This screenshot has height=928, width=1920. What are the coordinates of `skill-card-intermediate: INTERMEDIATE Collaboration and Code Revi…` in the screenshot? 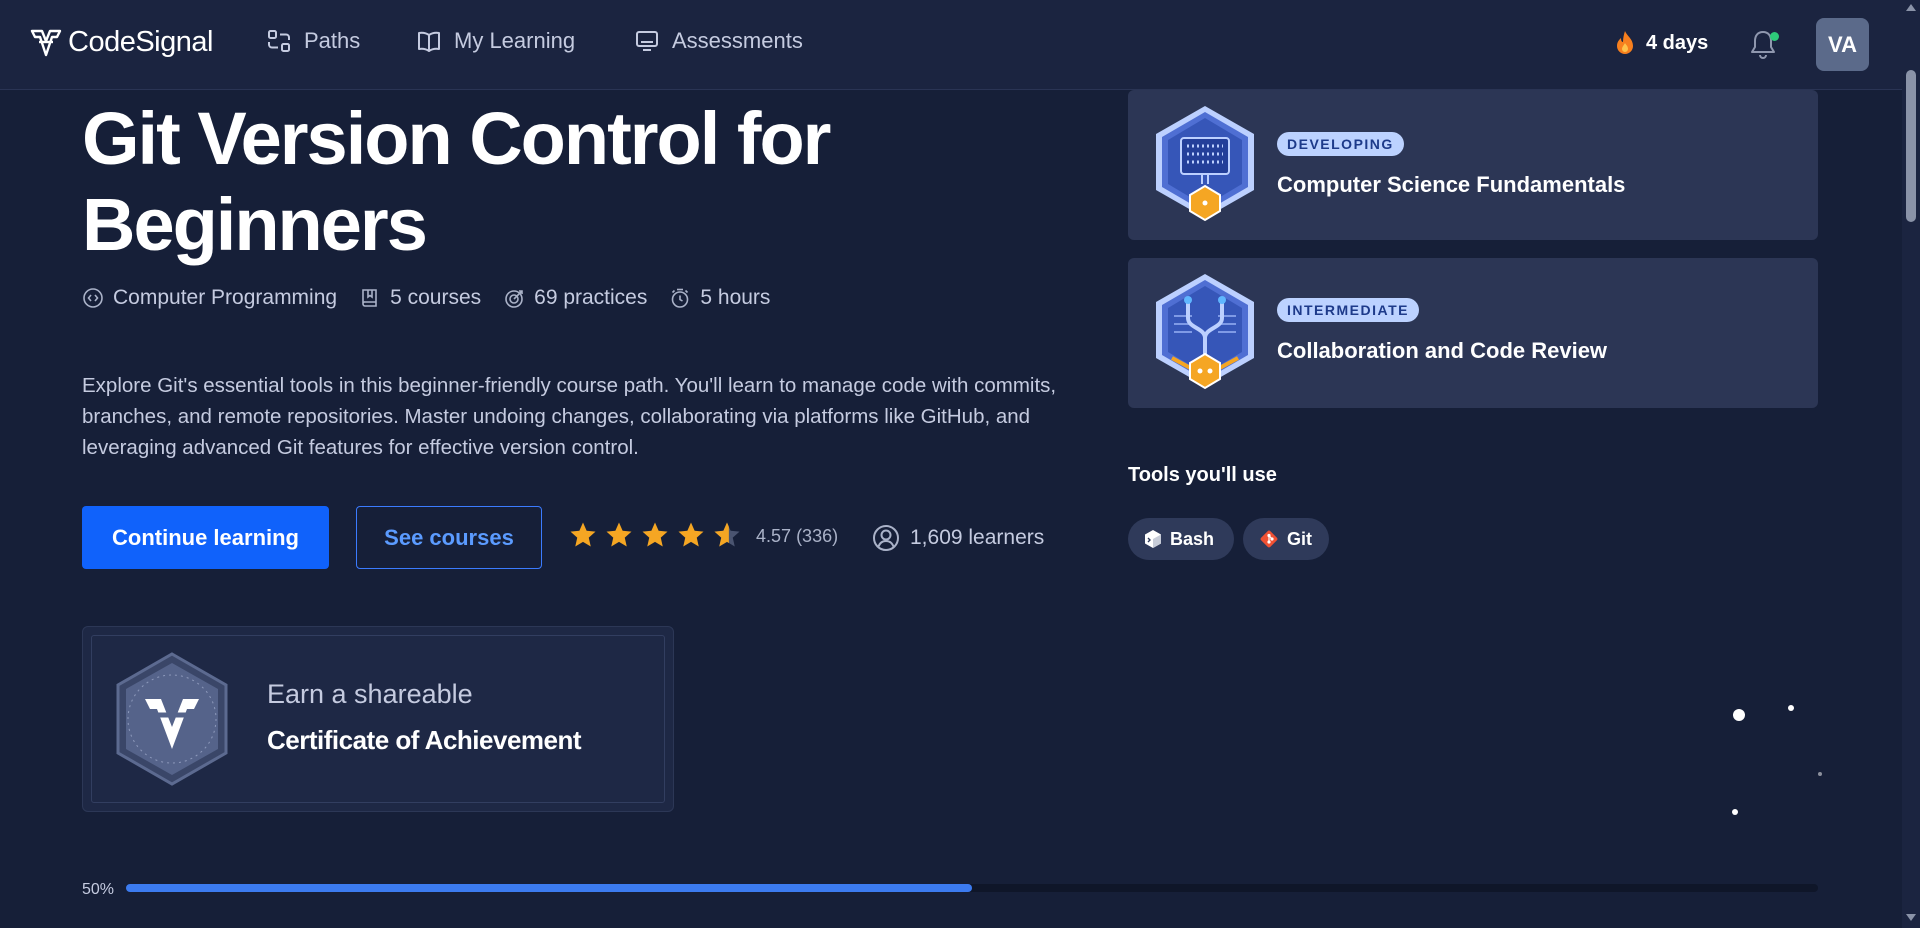 It's located at (1473, 333).